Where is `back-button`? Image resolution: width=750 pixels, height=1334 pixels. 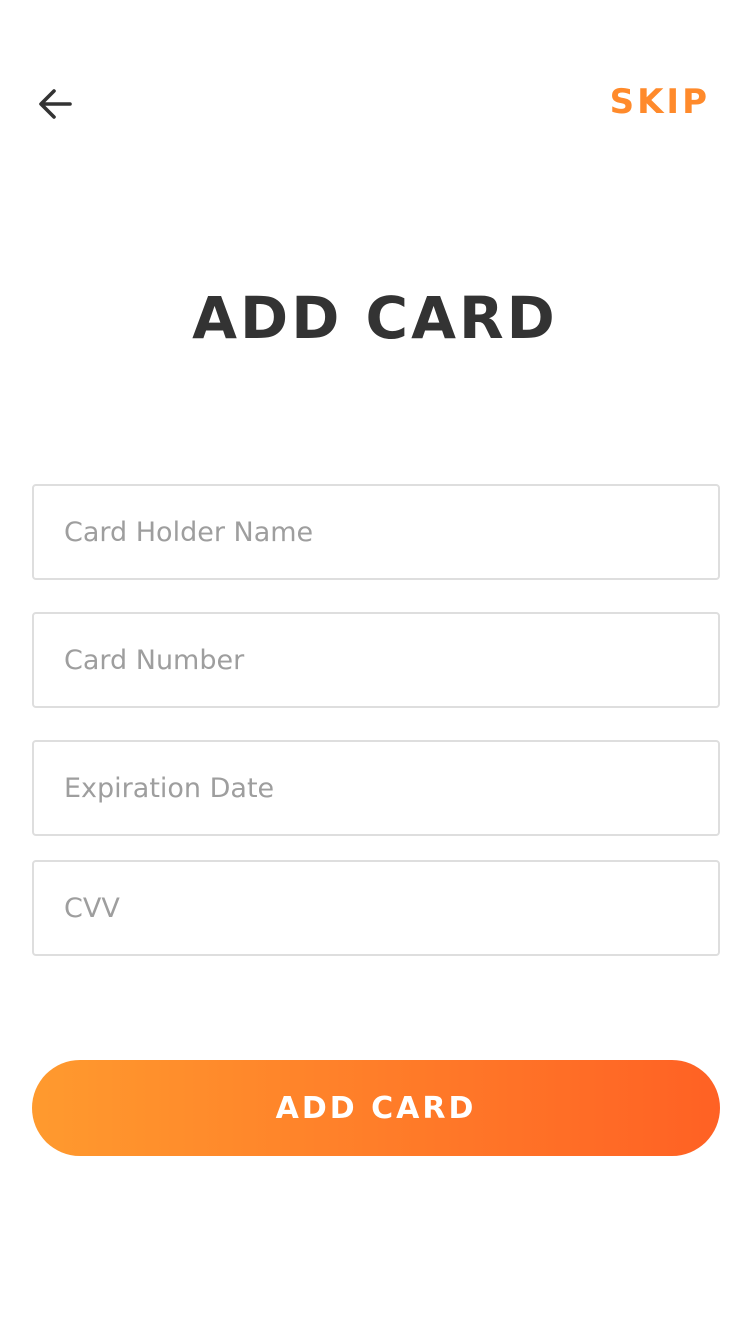
back-button is located at coordinates (56, 104).